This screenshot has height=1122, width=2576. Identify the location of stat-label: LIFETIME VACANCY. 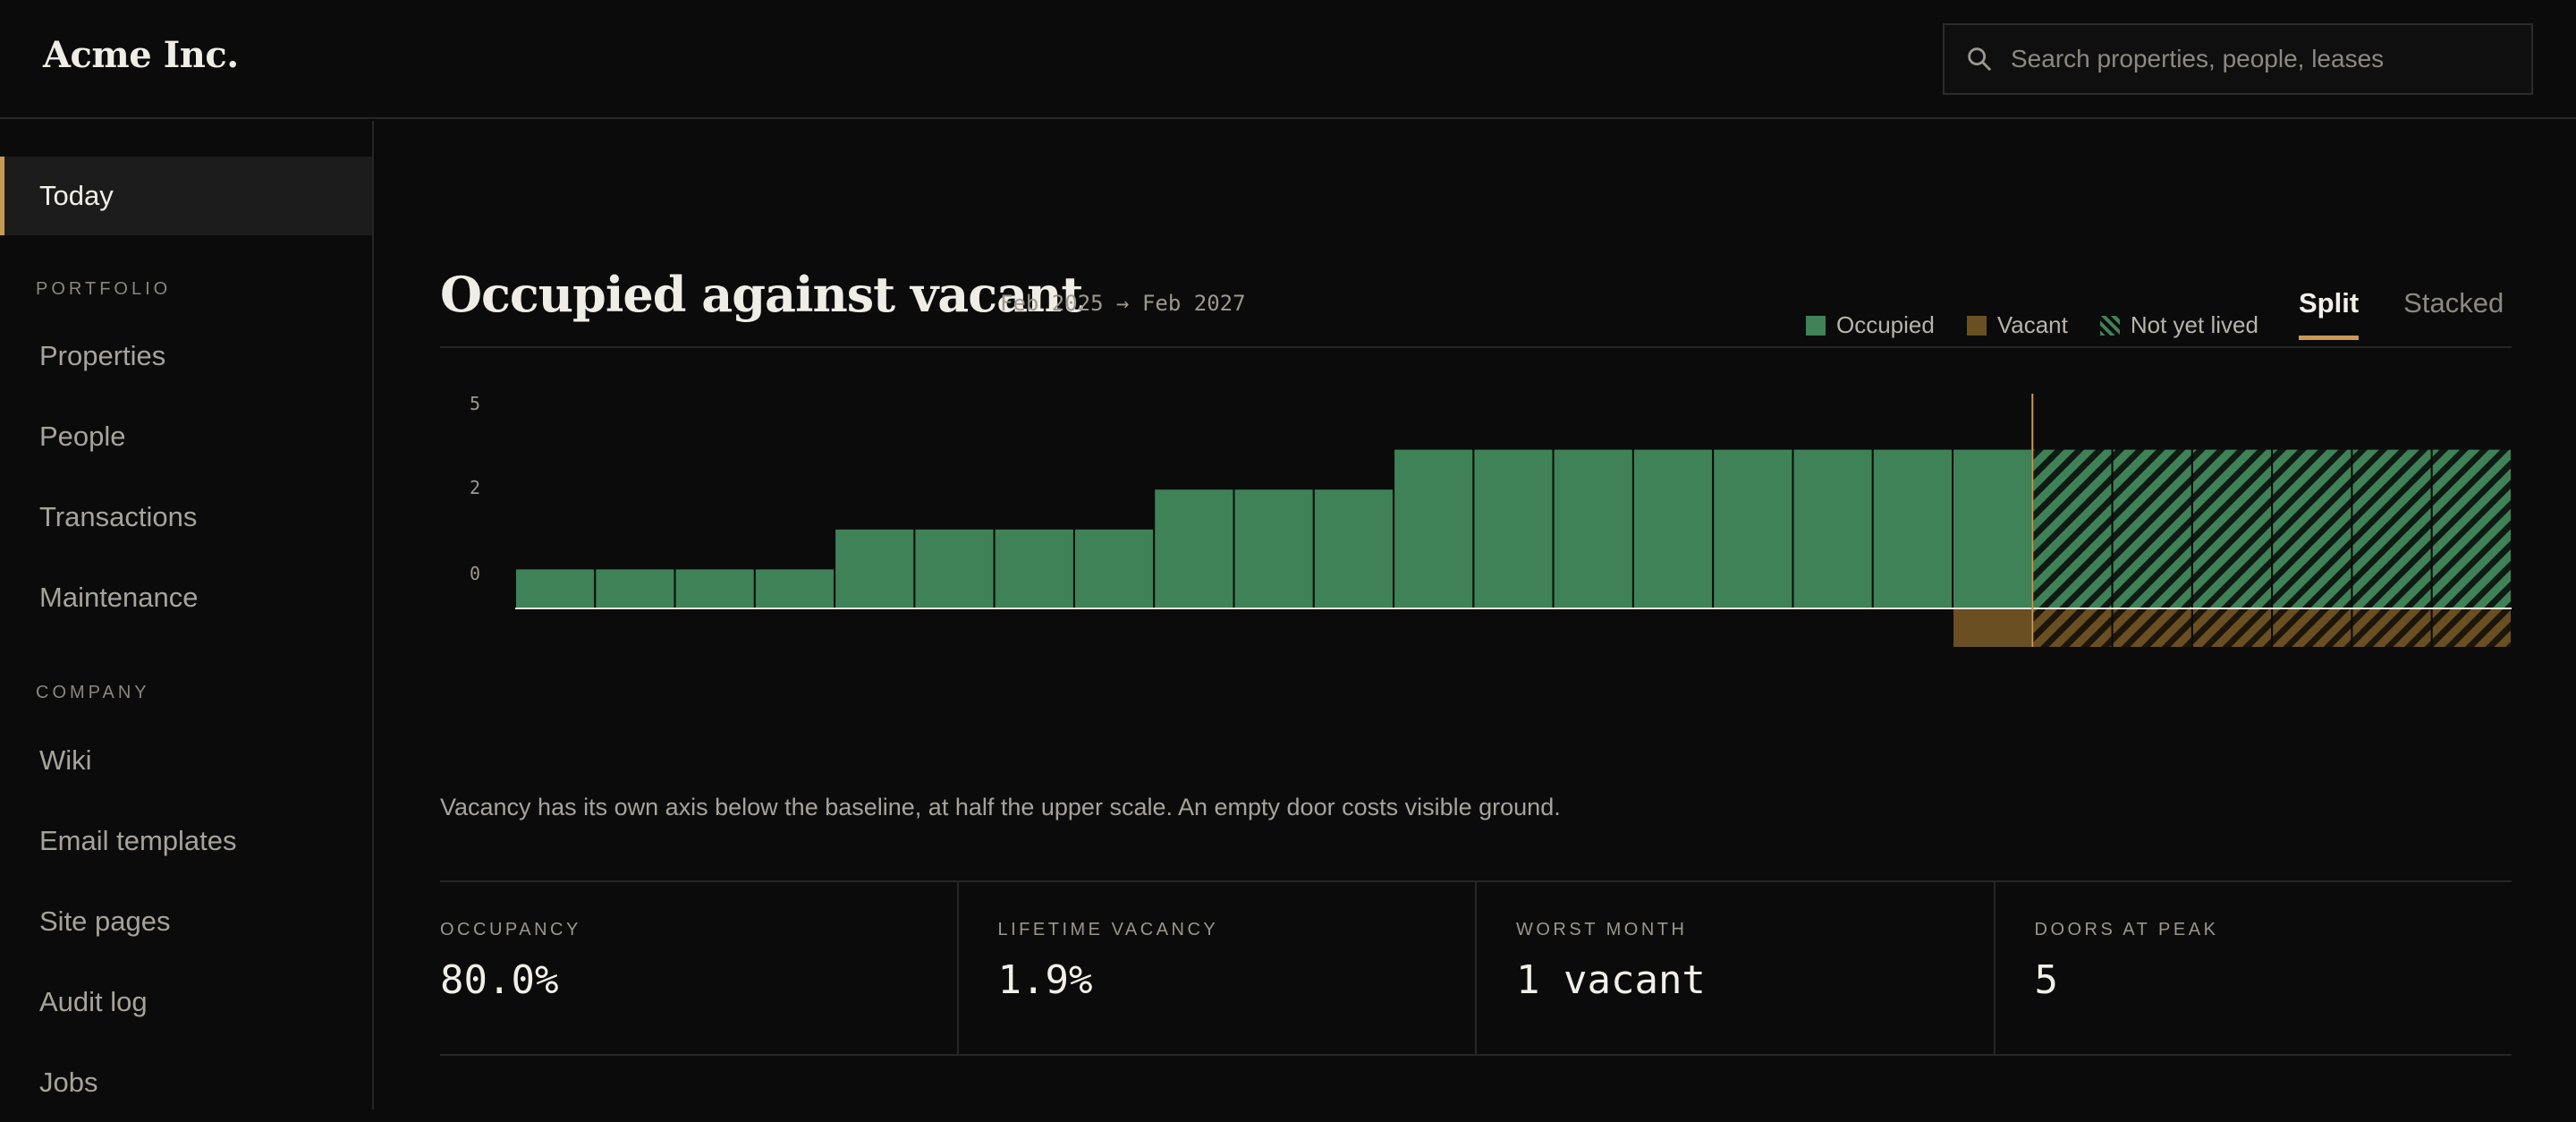
(1108, 930).